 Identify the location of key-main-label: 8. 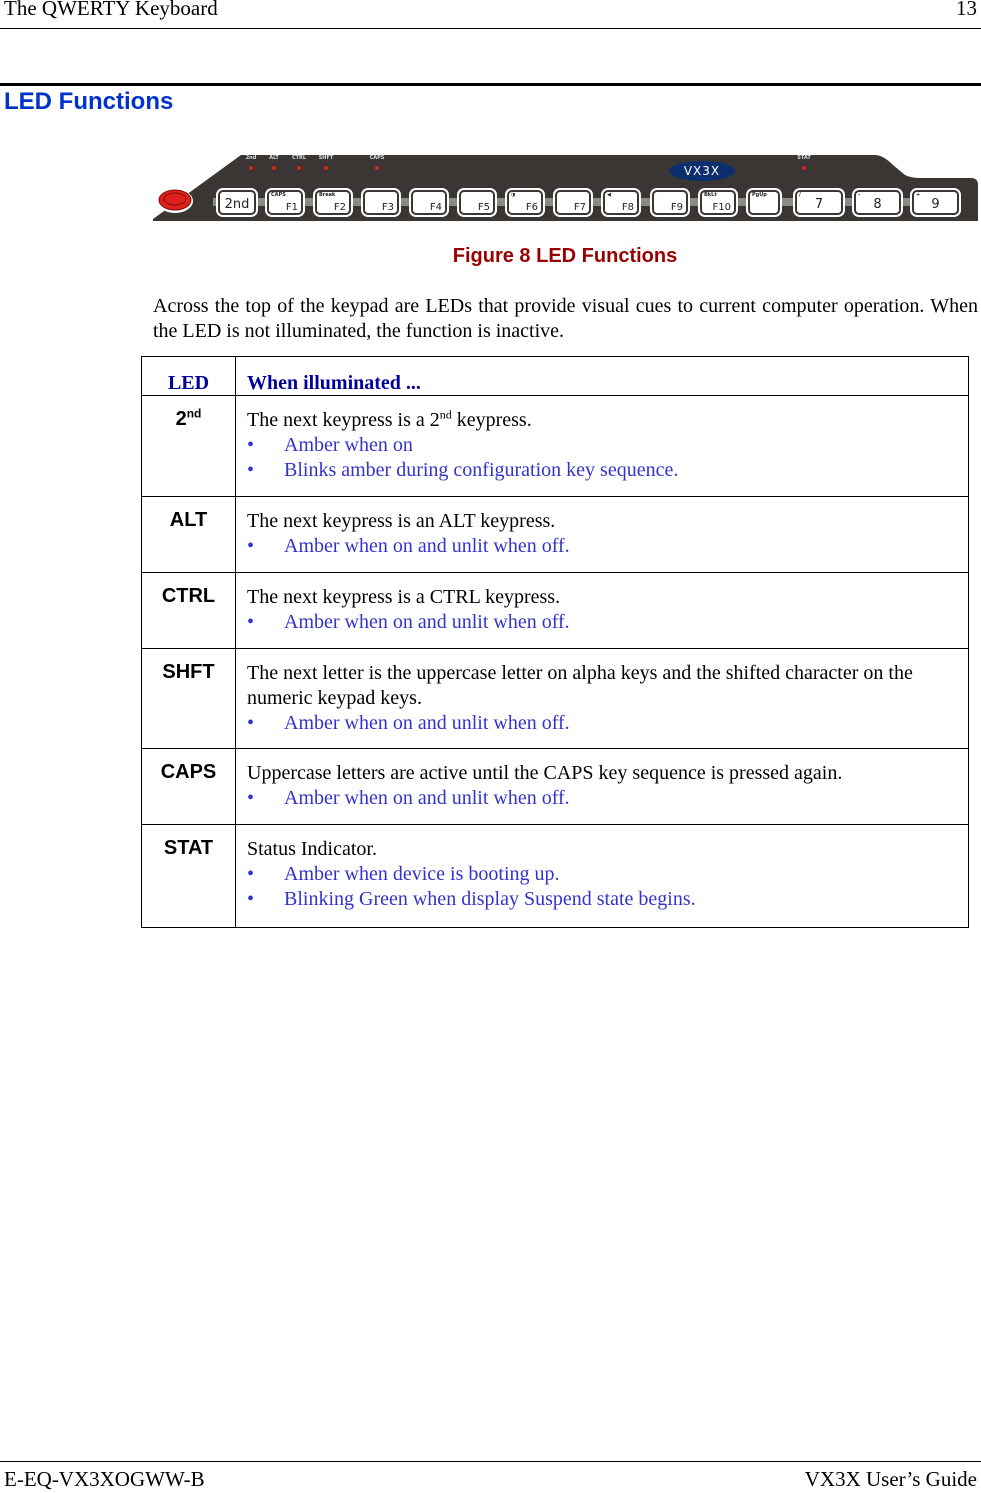
(877, 204).